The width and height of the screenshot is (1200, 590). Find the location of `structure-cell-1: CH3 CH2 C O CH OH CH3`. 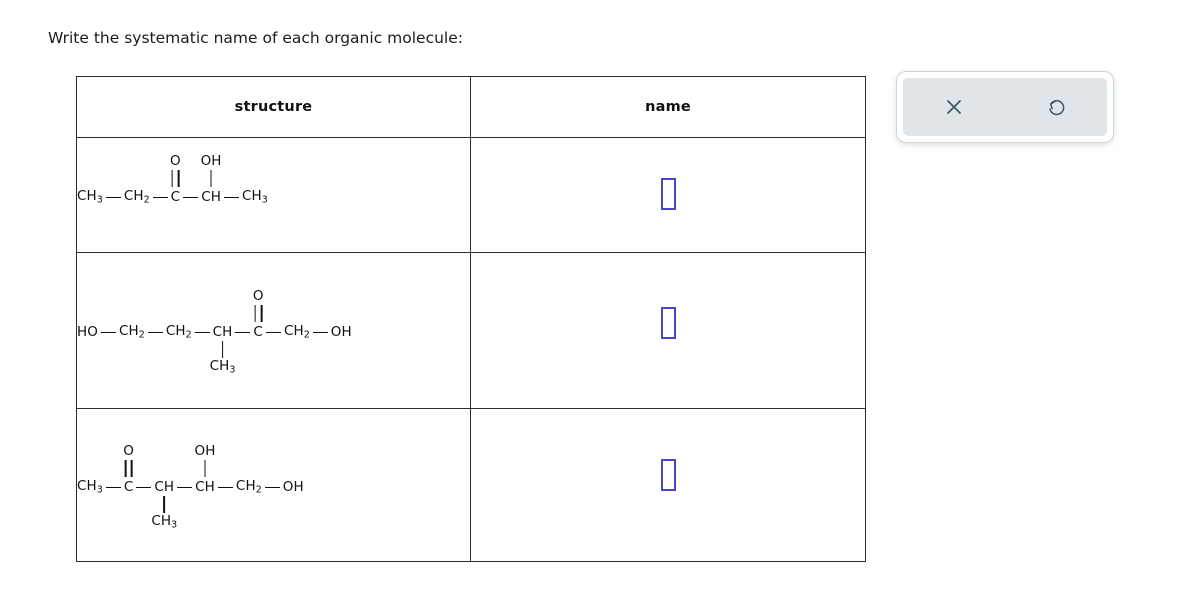

structure-cell-1: CH3 CH2 C O CH OH CH3 is located at coordinates (273, 195).